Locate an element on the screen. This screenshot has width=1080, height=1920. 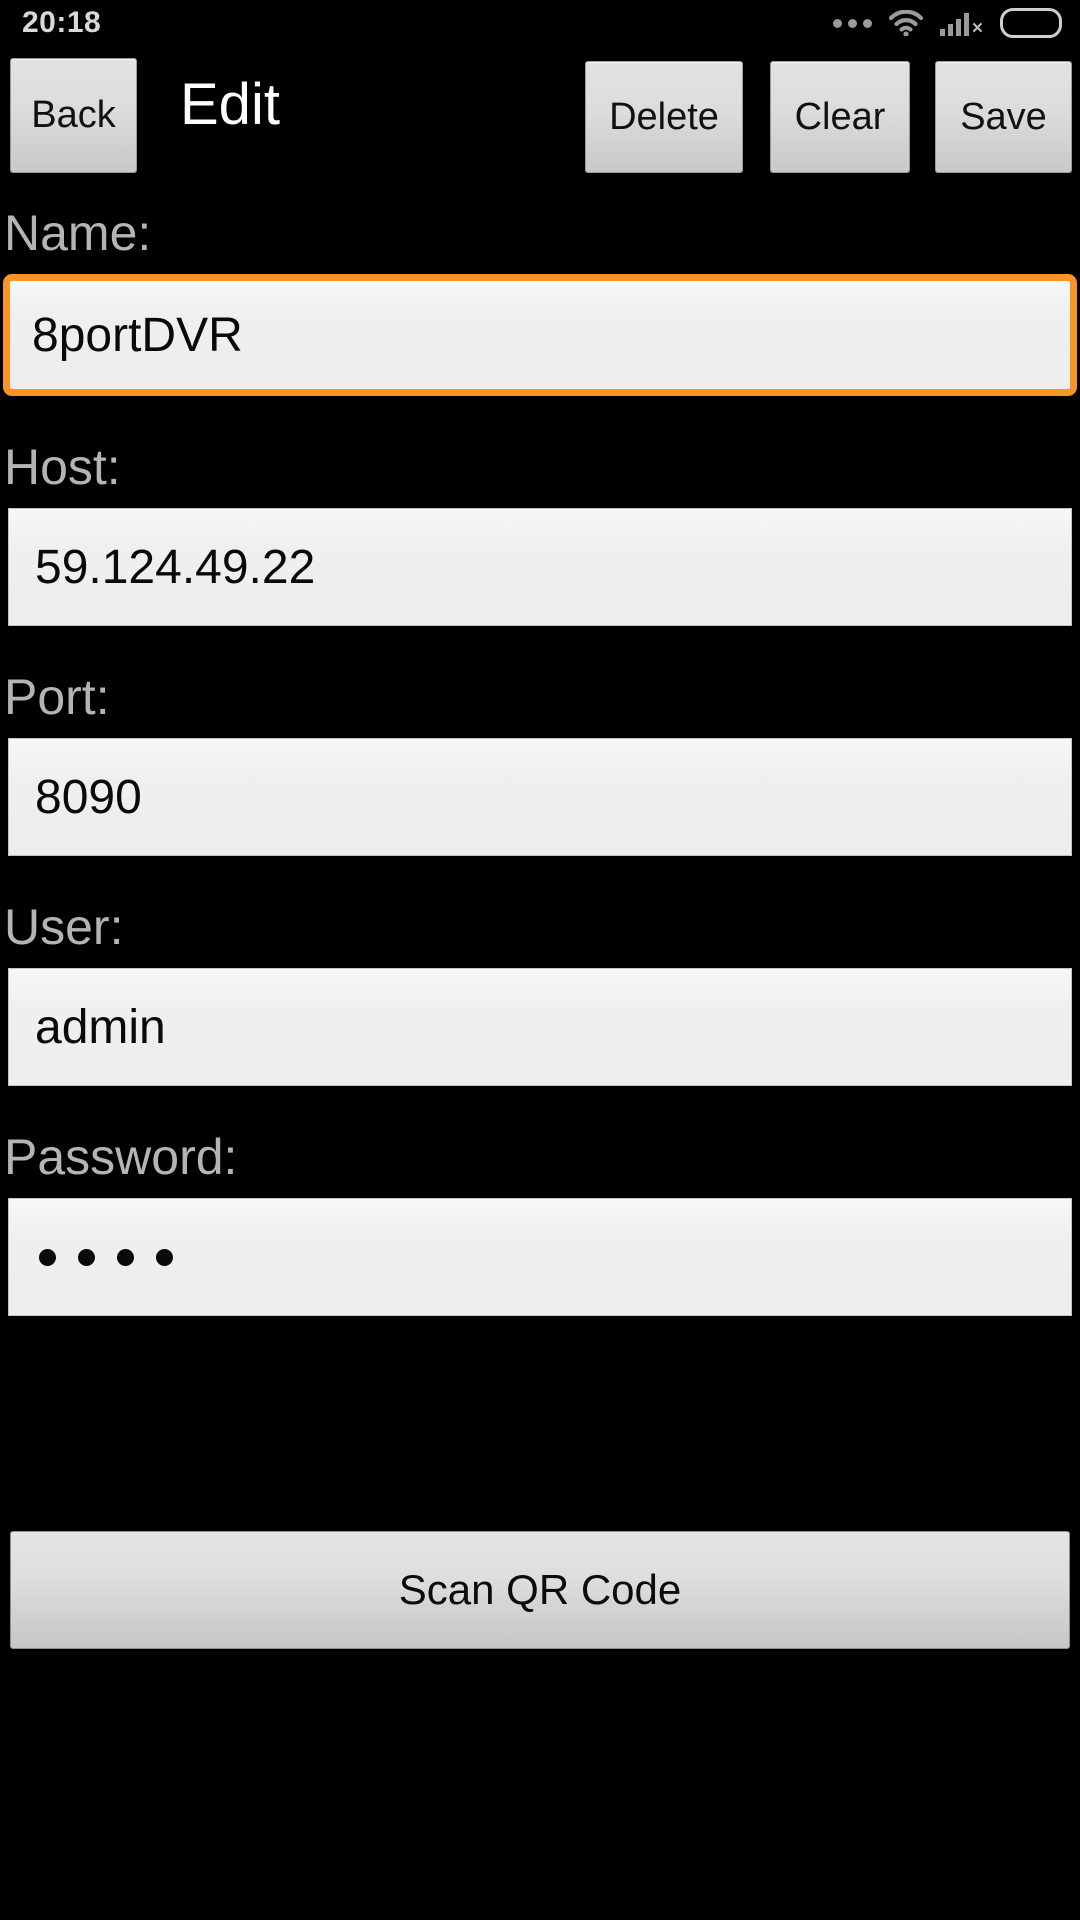
action-bar: Back Edit Delete Clear Save is located at coordinates (540, 110).